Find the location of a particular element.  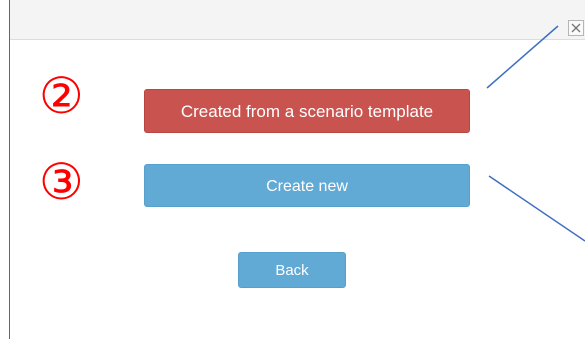

step-marker-3: ③ is located at coordinates (61, 182).